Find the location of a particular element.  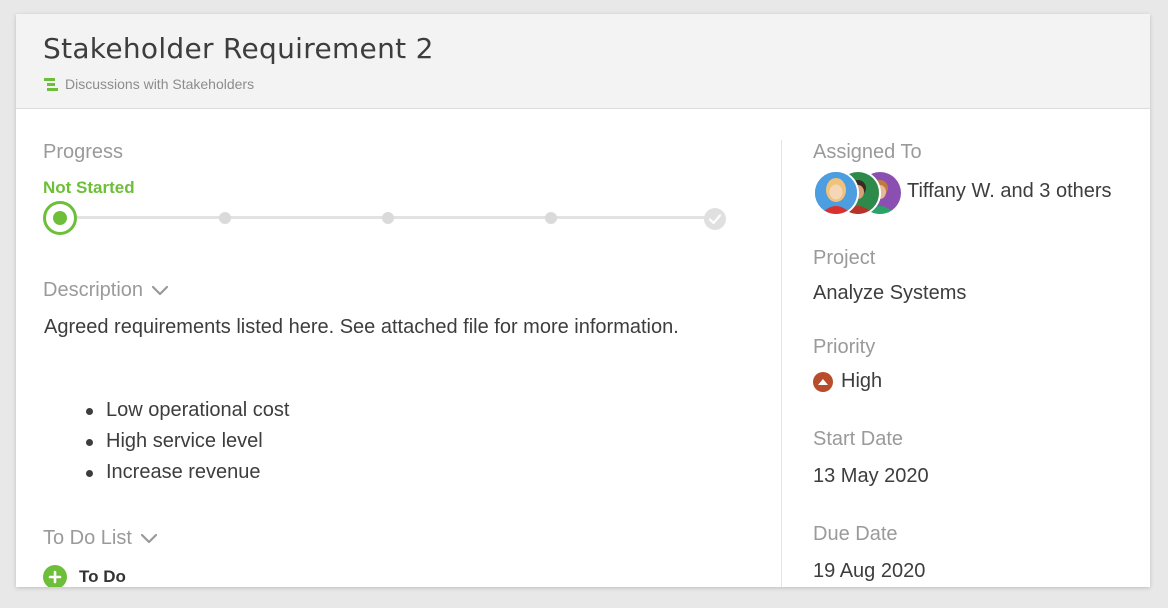

progress-track is located at coordinates (396, 217).